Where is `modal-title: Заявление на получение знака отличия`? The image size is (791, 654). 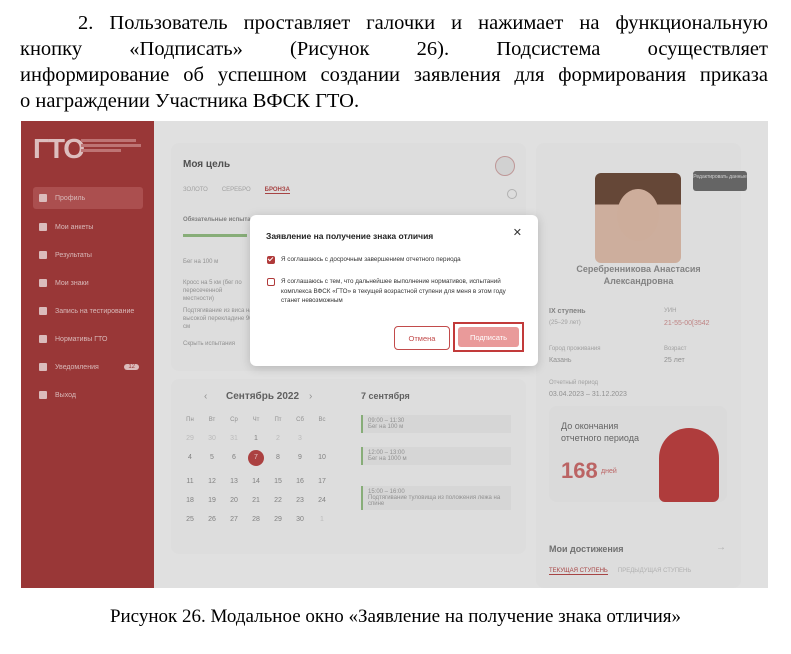
modal-title: Заявление на получение знака отличия is located at coordinates (350, 236).